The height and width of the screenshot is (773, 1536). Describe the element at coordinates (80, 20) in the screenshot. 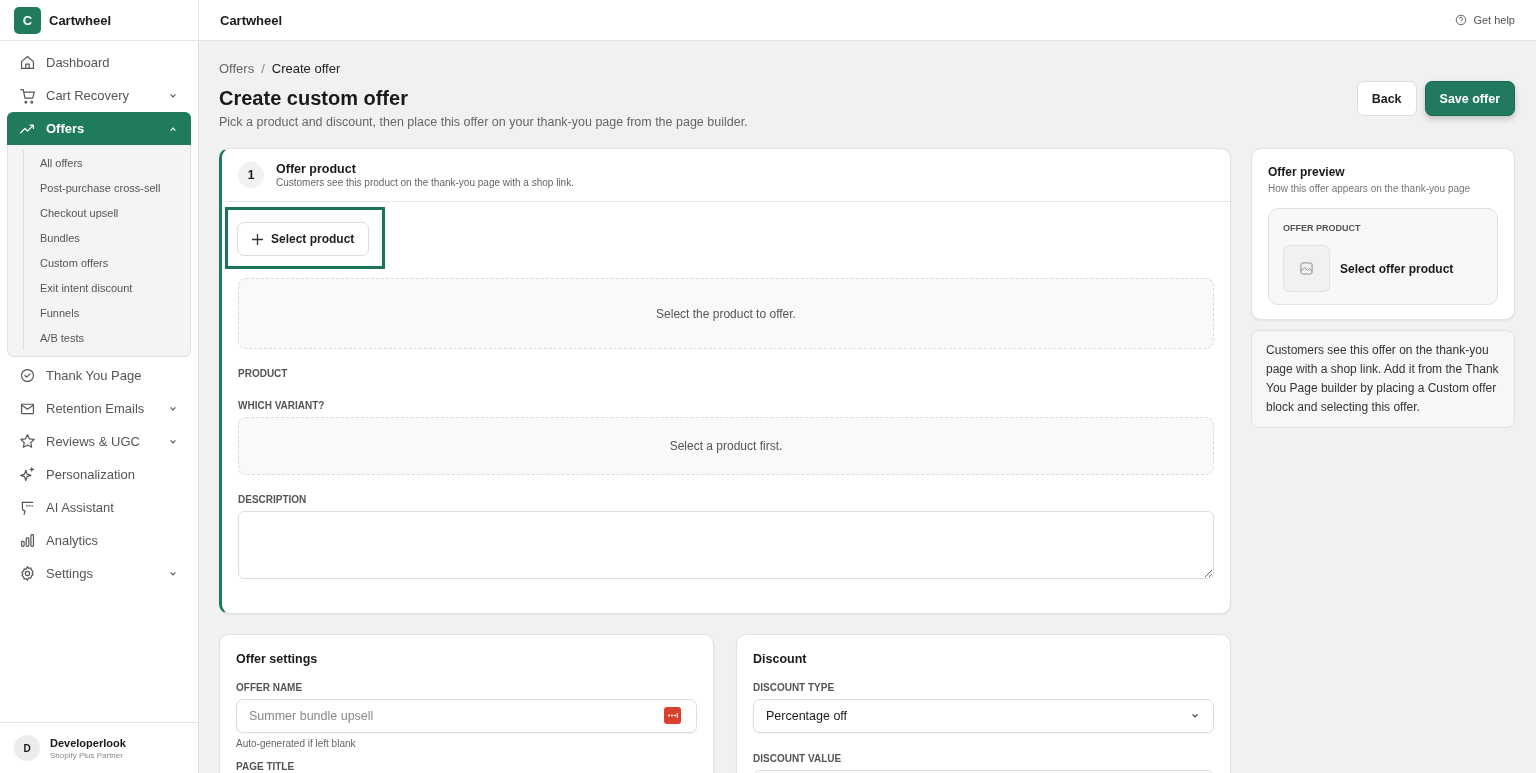

I see `brand-name: Cartwheel` at that location.